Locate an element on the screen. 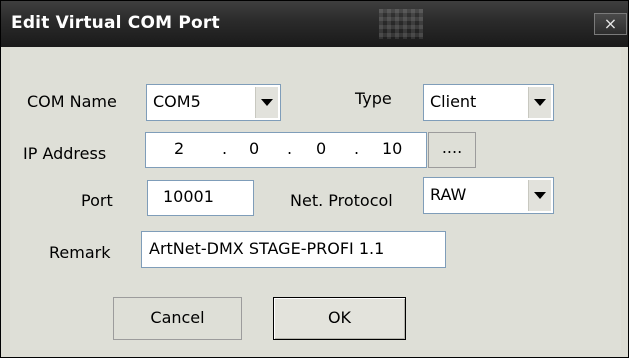  title-bar-grip is located at coordinates (401, 24).